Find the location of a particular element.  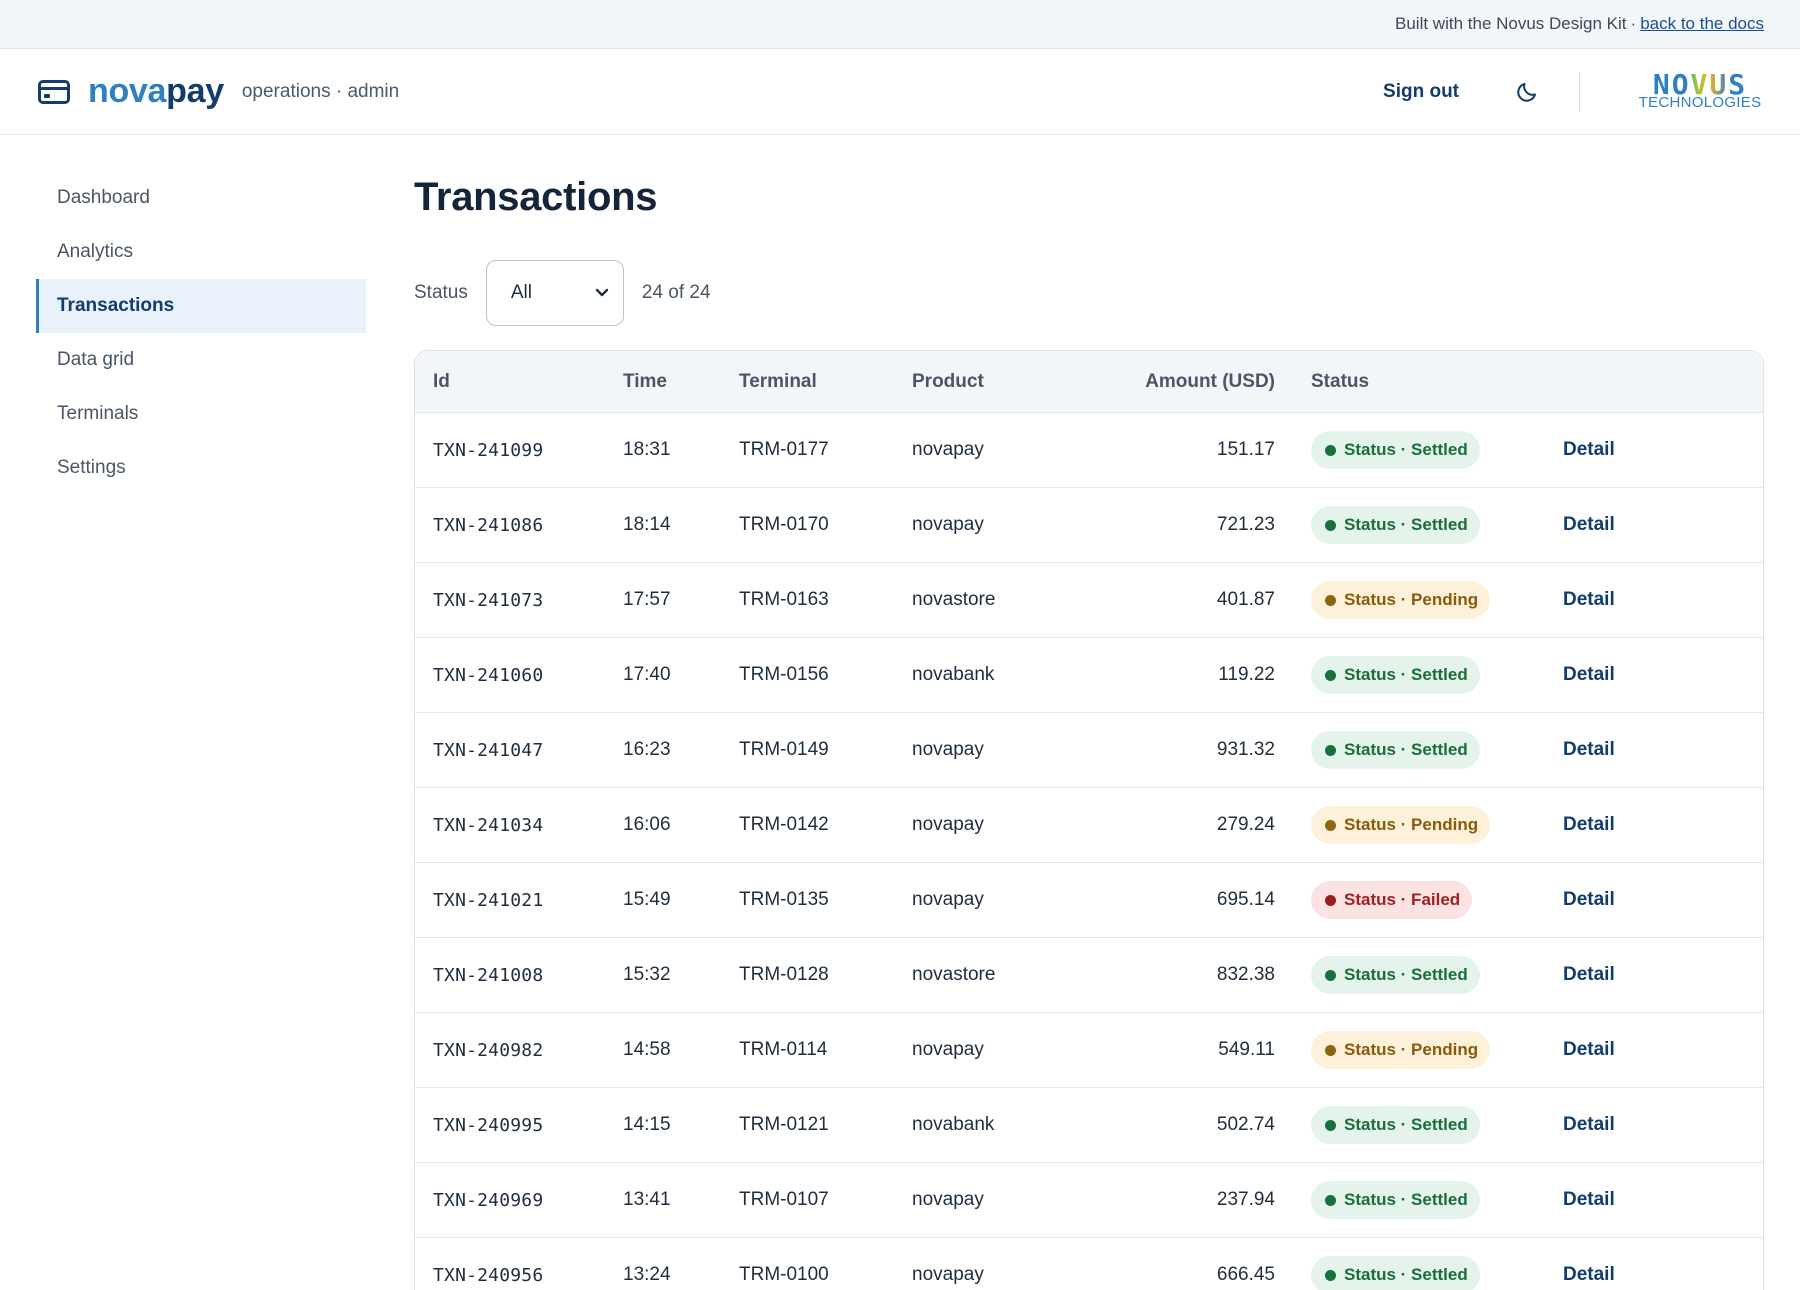

transaction-product: novabank is located at coordinates (953, 674).